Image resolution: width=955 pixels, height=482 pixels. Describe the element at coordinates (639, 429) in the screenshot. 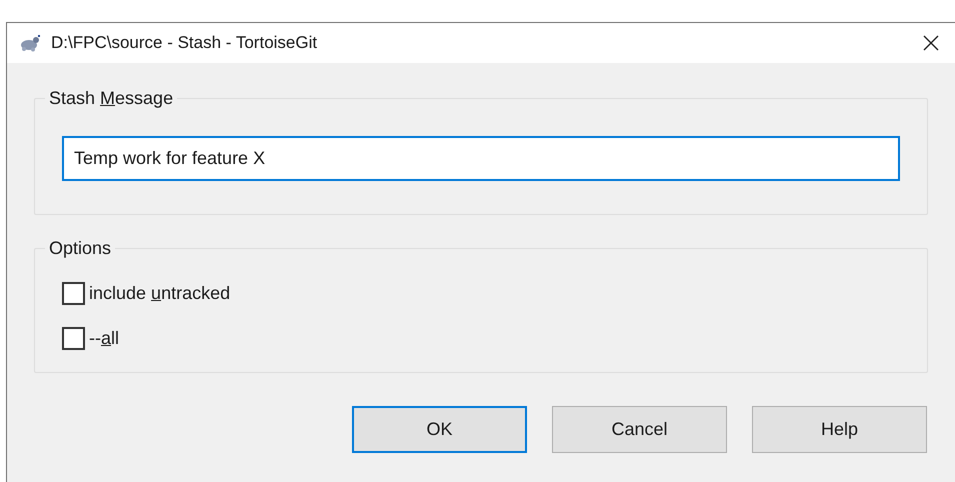

I see `dialog-button: Cancel` at that location.